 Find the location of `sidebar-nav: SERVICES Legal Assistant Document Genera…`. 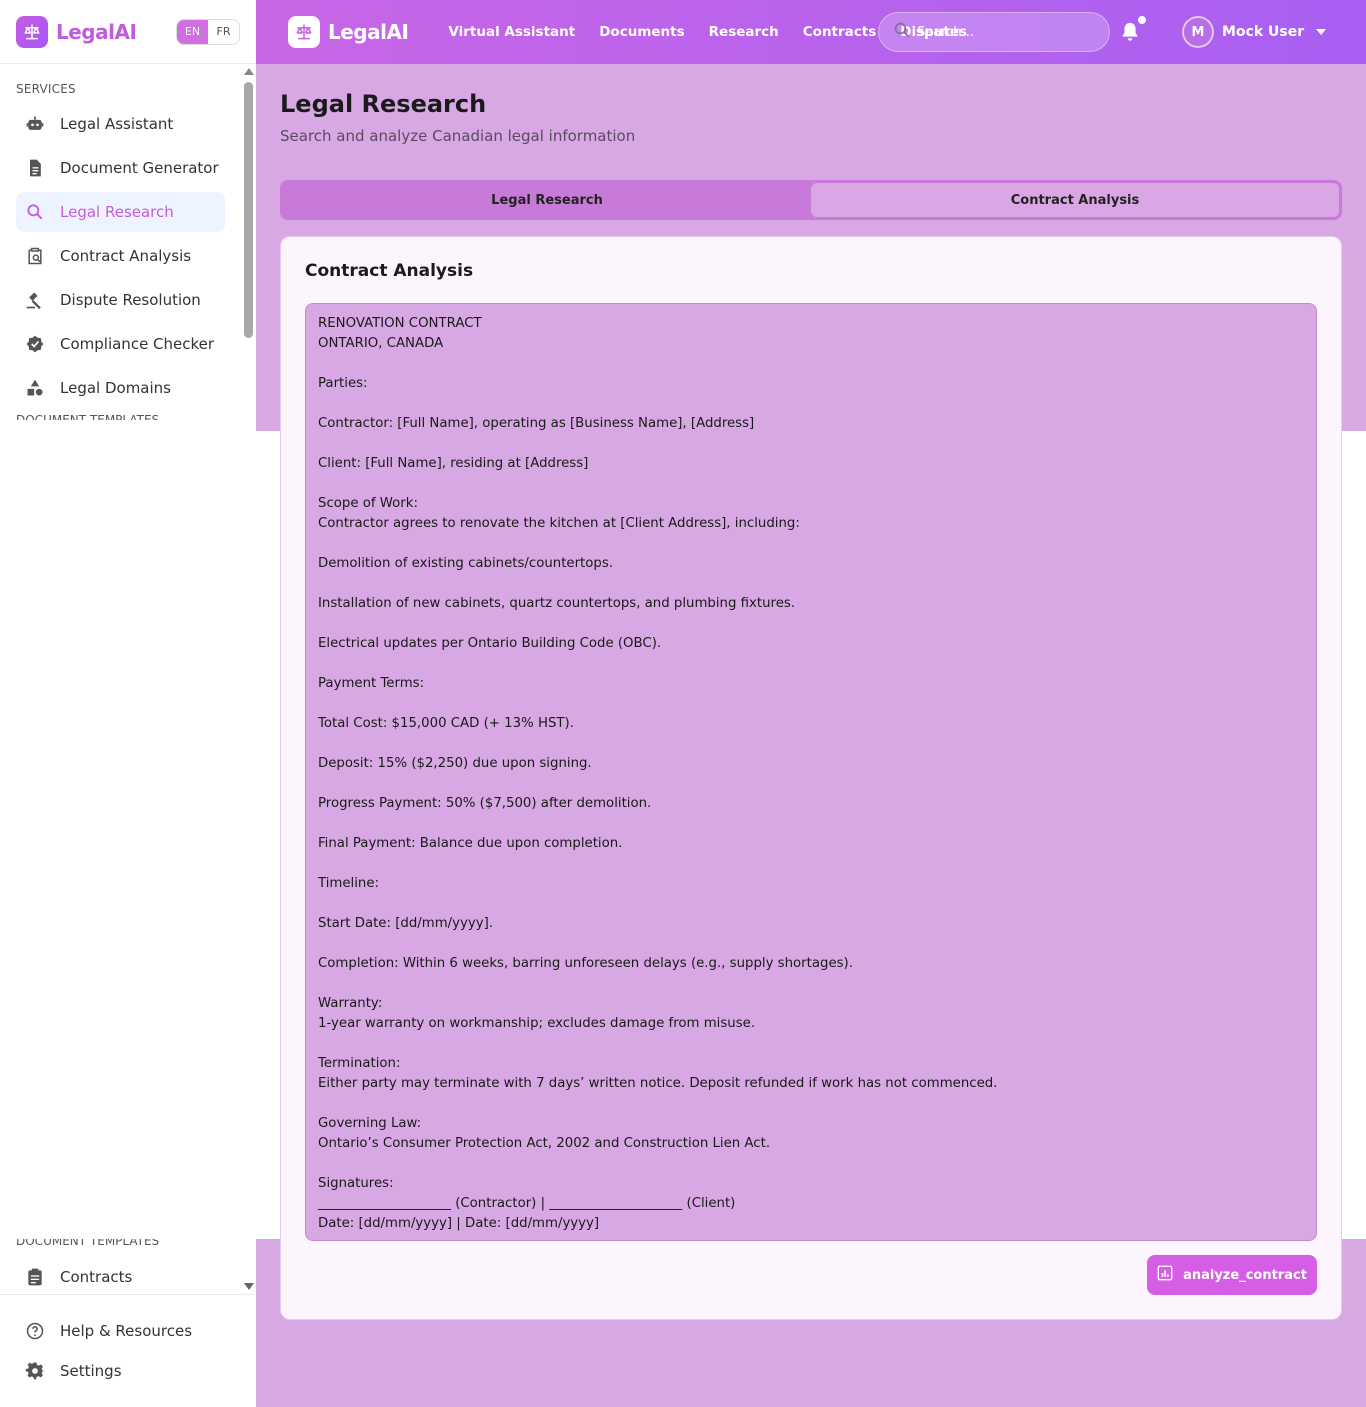

sidebar-nav: SERVICES Legal Assistant Document Genera… is located at coordinates (128, 247).